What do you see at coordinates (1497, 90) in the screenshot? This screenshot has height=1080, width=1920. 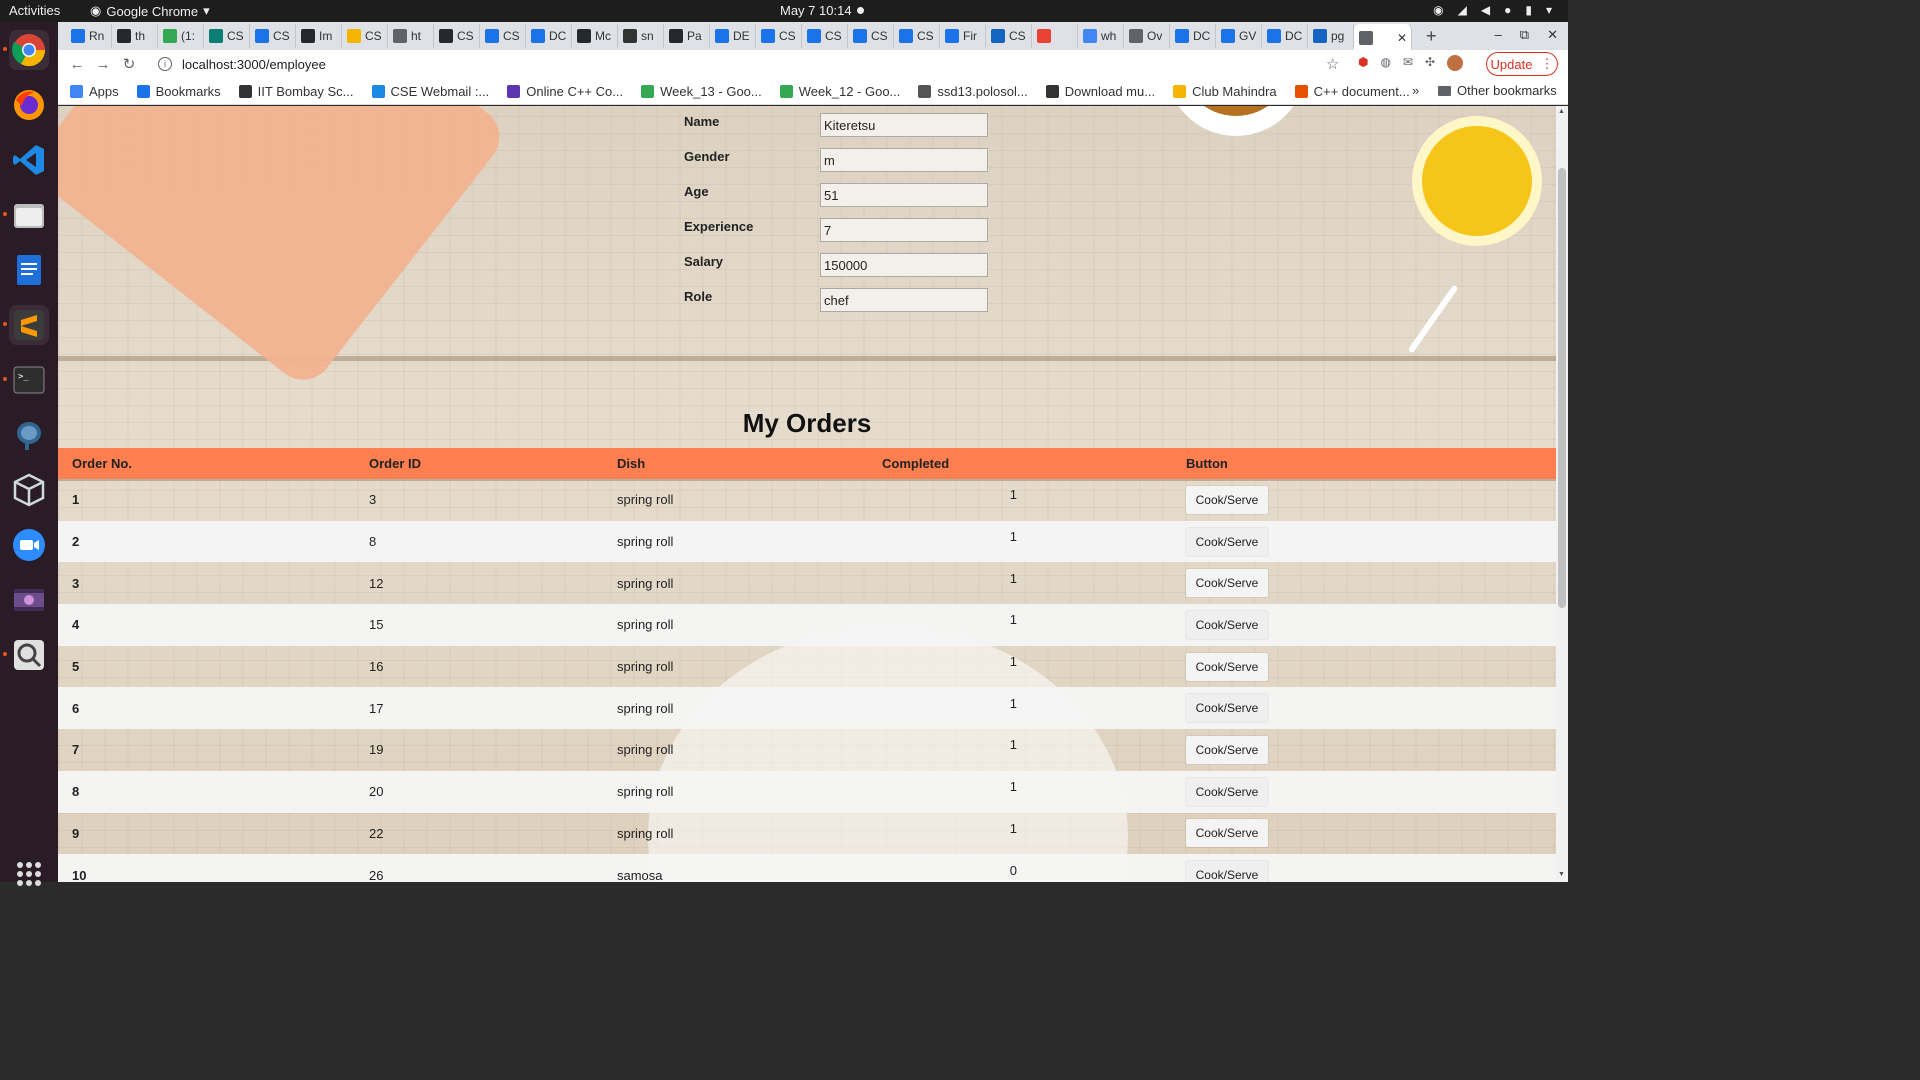 I see `other-bookmarks: Other bookmarks` at bounding box center [1497, 90].